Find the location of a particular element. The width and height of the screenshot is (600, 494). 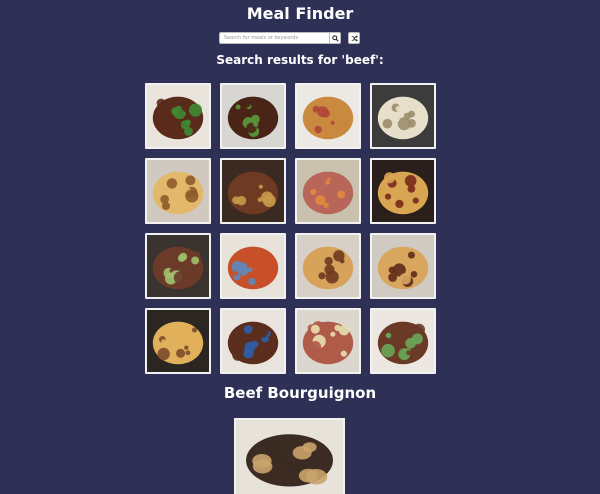

search-button is located at coordinates (335, 38).